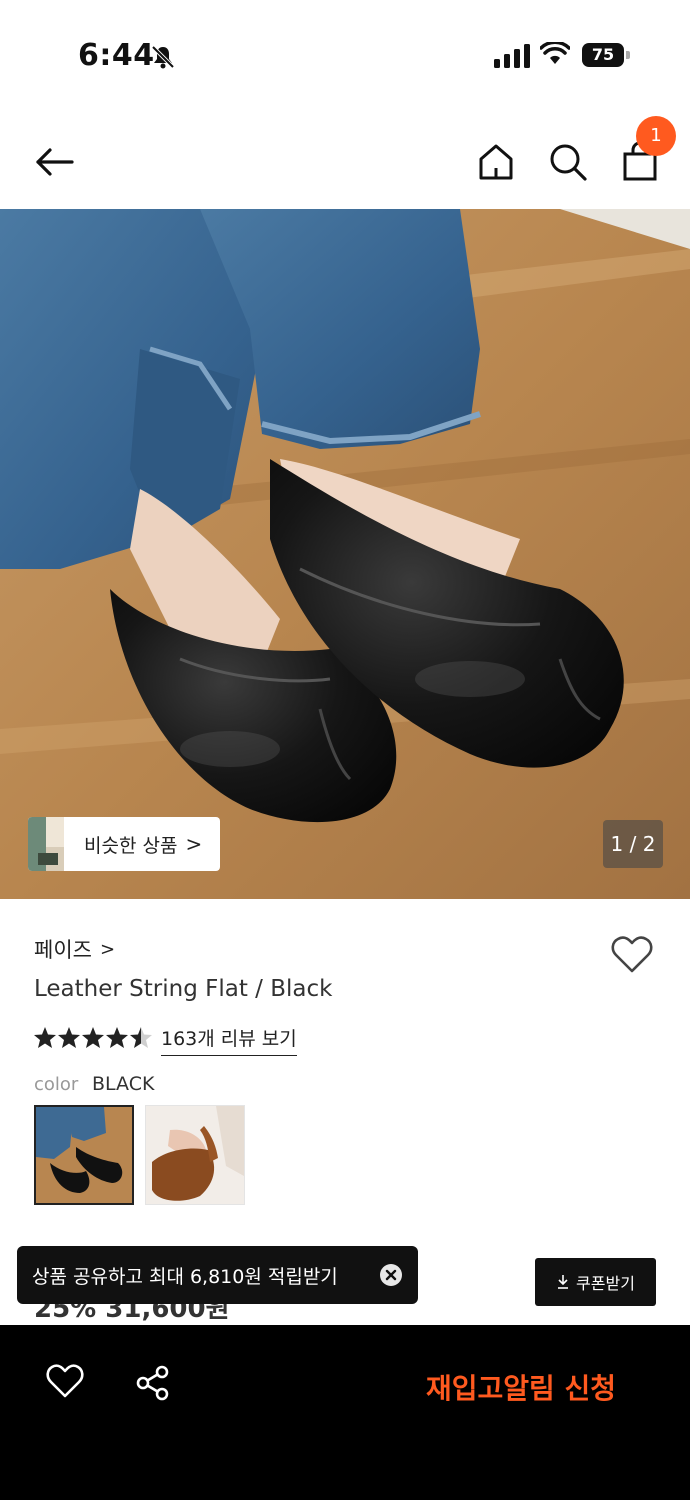 The width and height of the screenshot is (690, 1500). What do you see at coordinates (56, 1084) in the screenshot?
I see `color-option-label: color` at bounding box center [56, 1084].